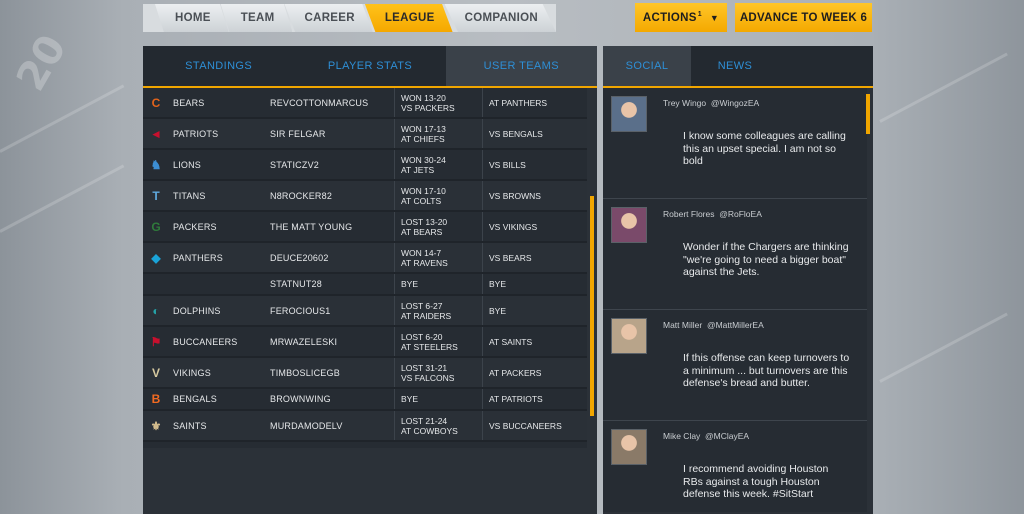 The height and width of the screenshot is (514, 1024). I want to click on next-game: AT PACKERS, so click(534, 372).